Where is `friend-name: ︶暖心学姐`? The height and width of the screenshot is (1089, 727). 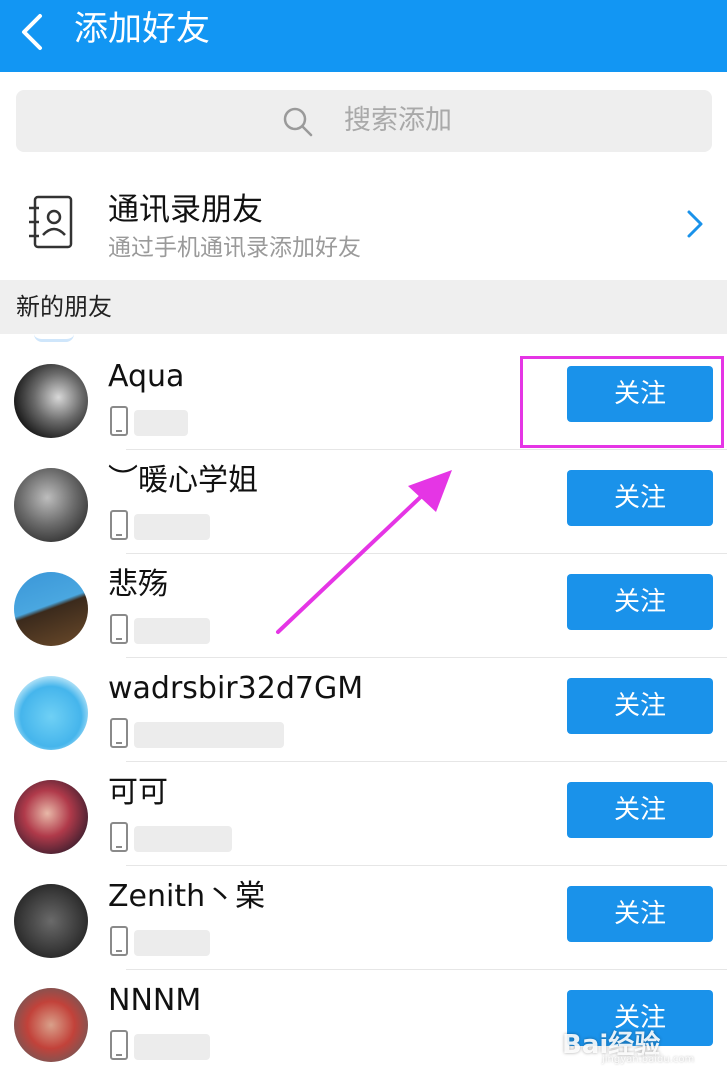 friend-name: ︶暖心学姐 is located at coordinates (183, 480).